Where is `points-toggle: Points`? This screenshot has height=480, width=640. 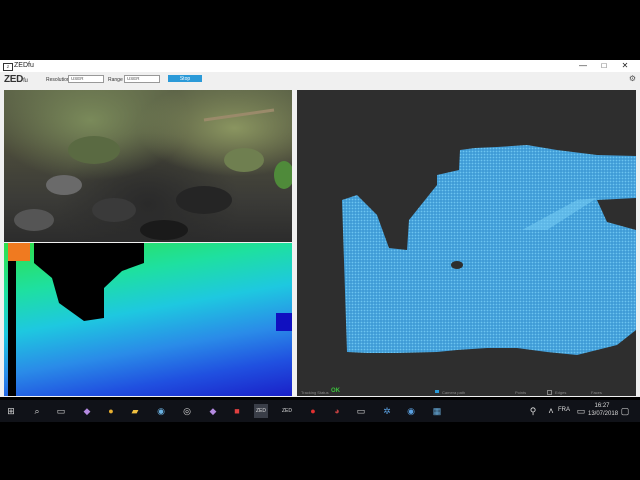 points-toggle: Points is located at coordinates (520, 392).